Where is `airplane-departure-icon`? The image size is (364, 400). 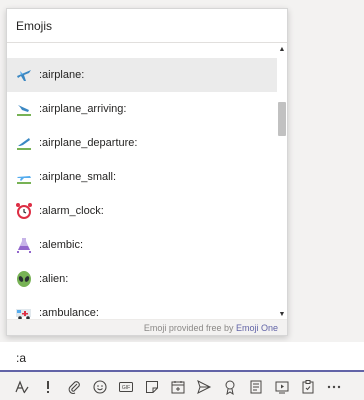
airplane-departure-icon is located at coordinates (24, 143).